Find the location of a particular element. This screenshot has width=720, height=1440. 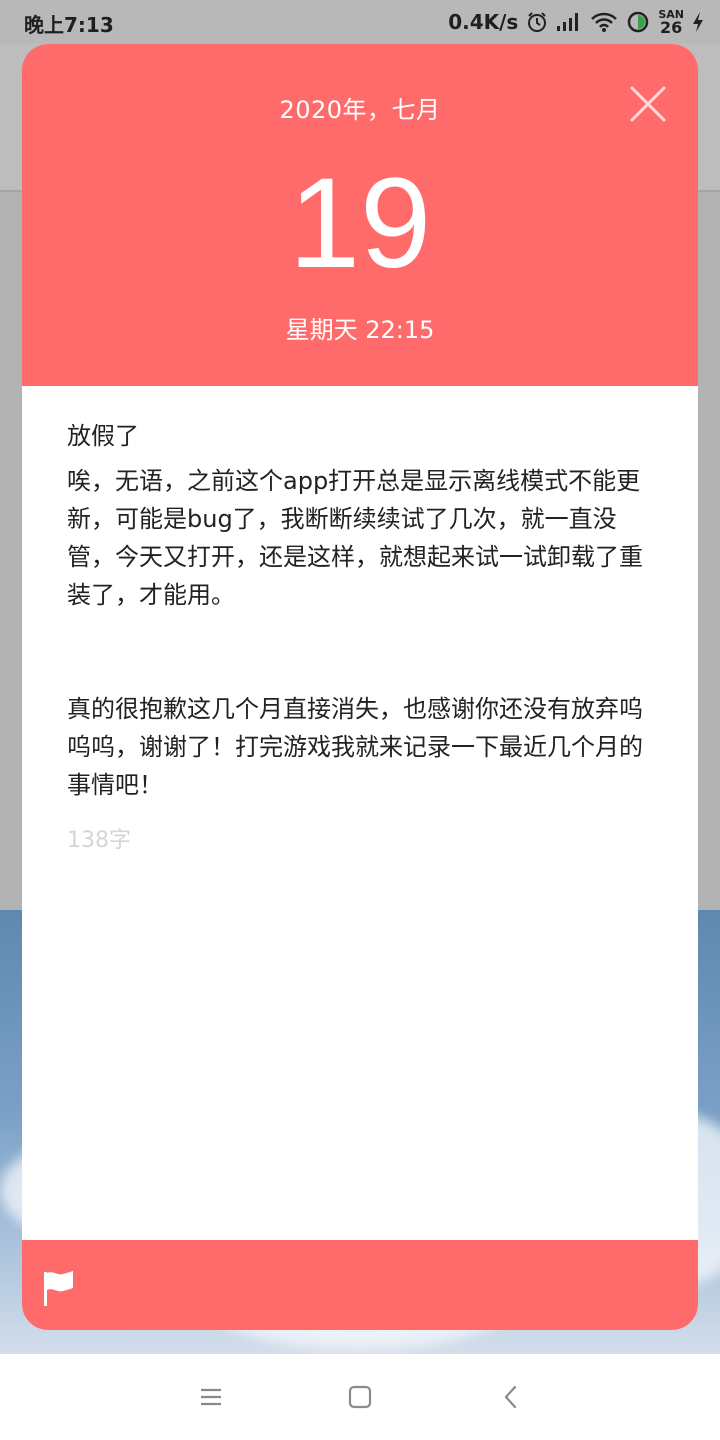

close-icon is located at coordinates (648, 104).